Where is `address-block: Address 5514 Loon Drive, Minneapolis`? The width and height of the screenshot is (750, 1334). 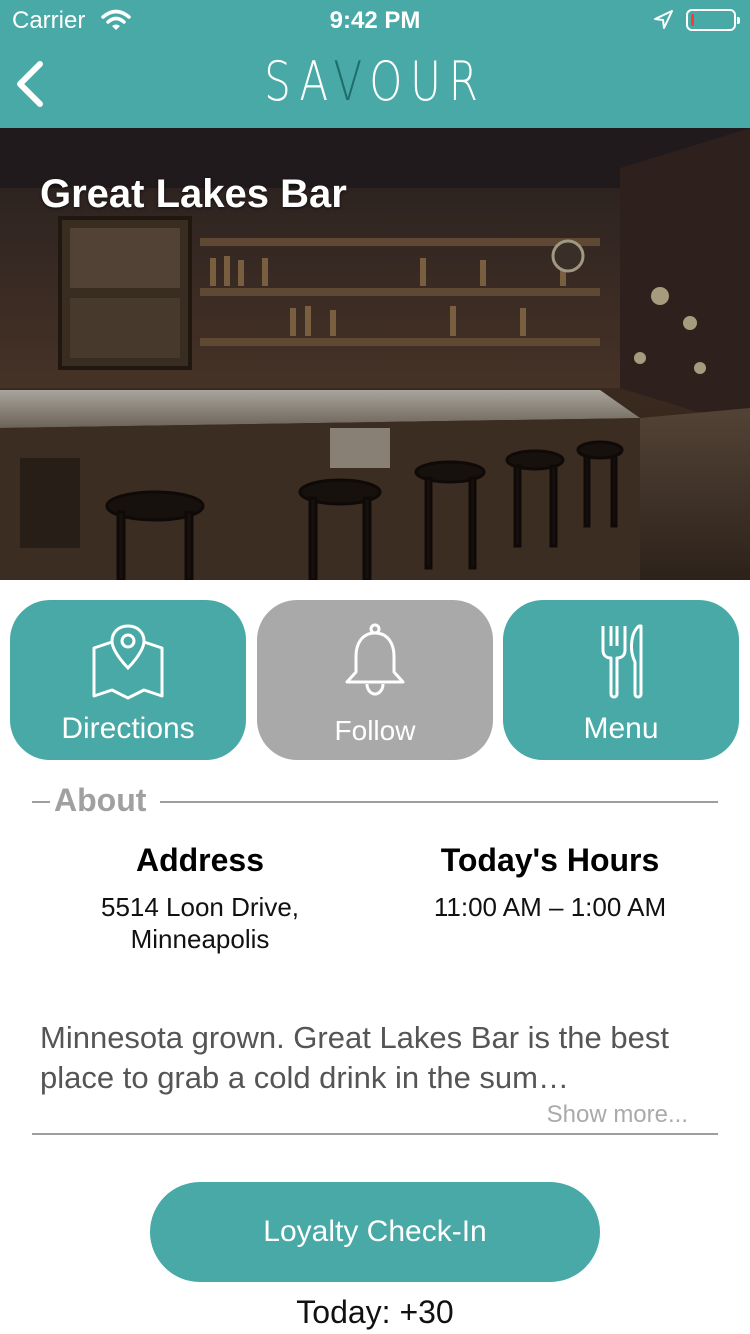
address-block: Address 5514 Loon Drive, Minneapolis is located at coordinates (200, 898).